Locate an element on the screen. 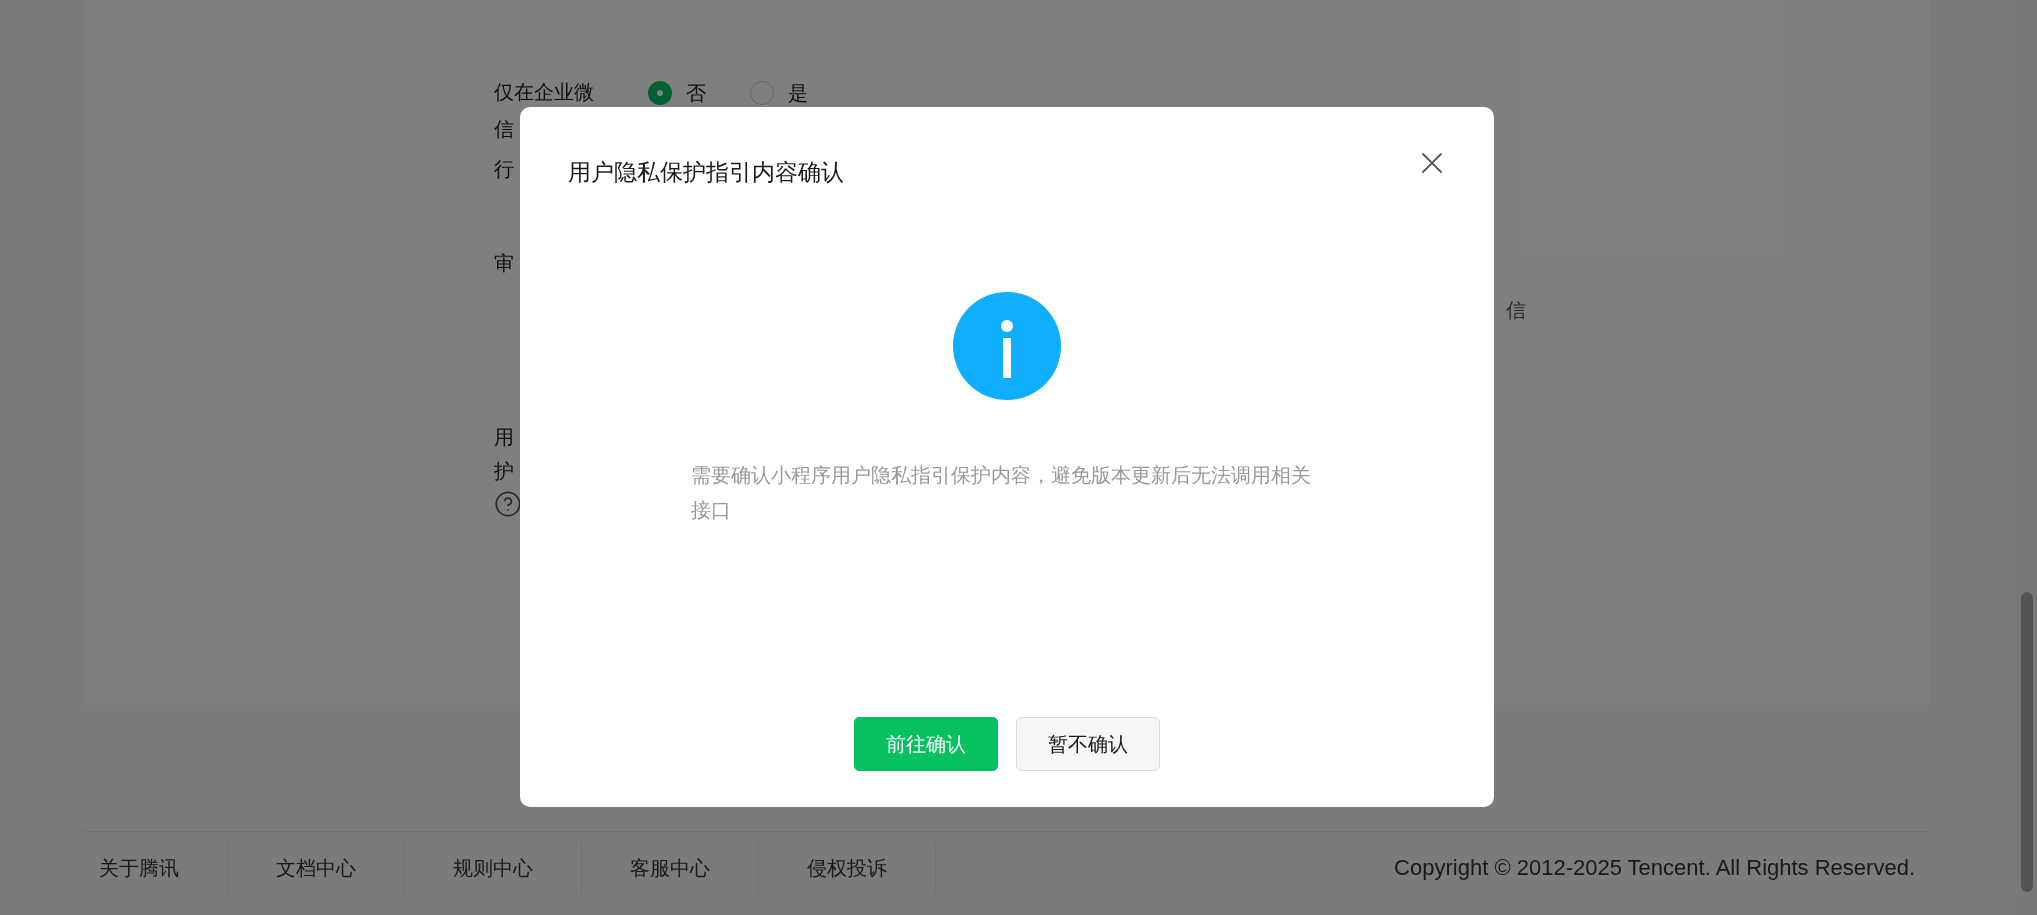 This screenshot has height=915, width=2037. footer-link: 规则中心 is located at coordinates (493, 867).